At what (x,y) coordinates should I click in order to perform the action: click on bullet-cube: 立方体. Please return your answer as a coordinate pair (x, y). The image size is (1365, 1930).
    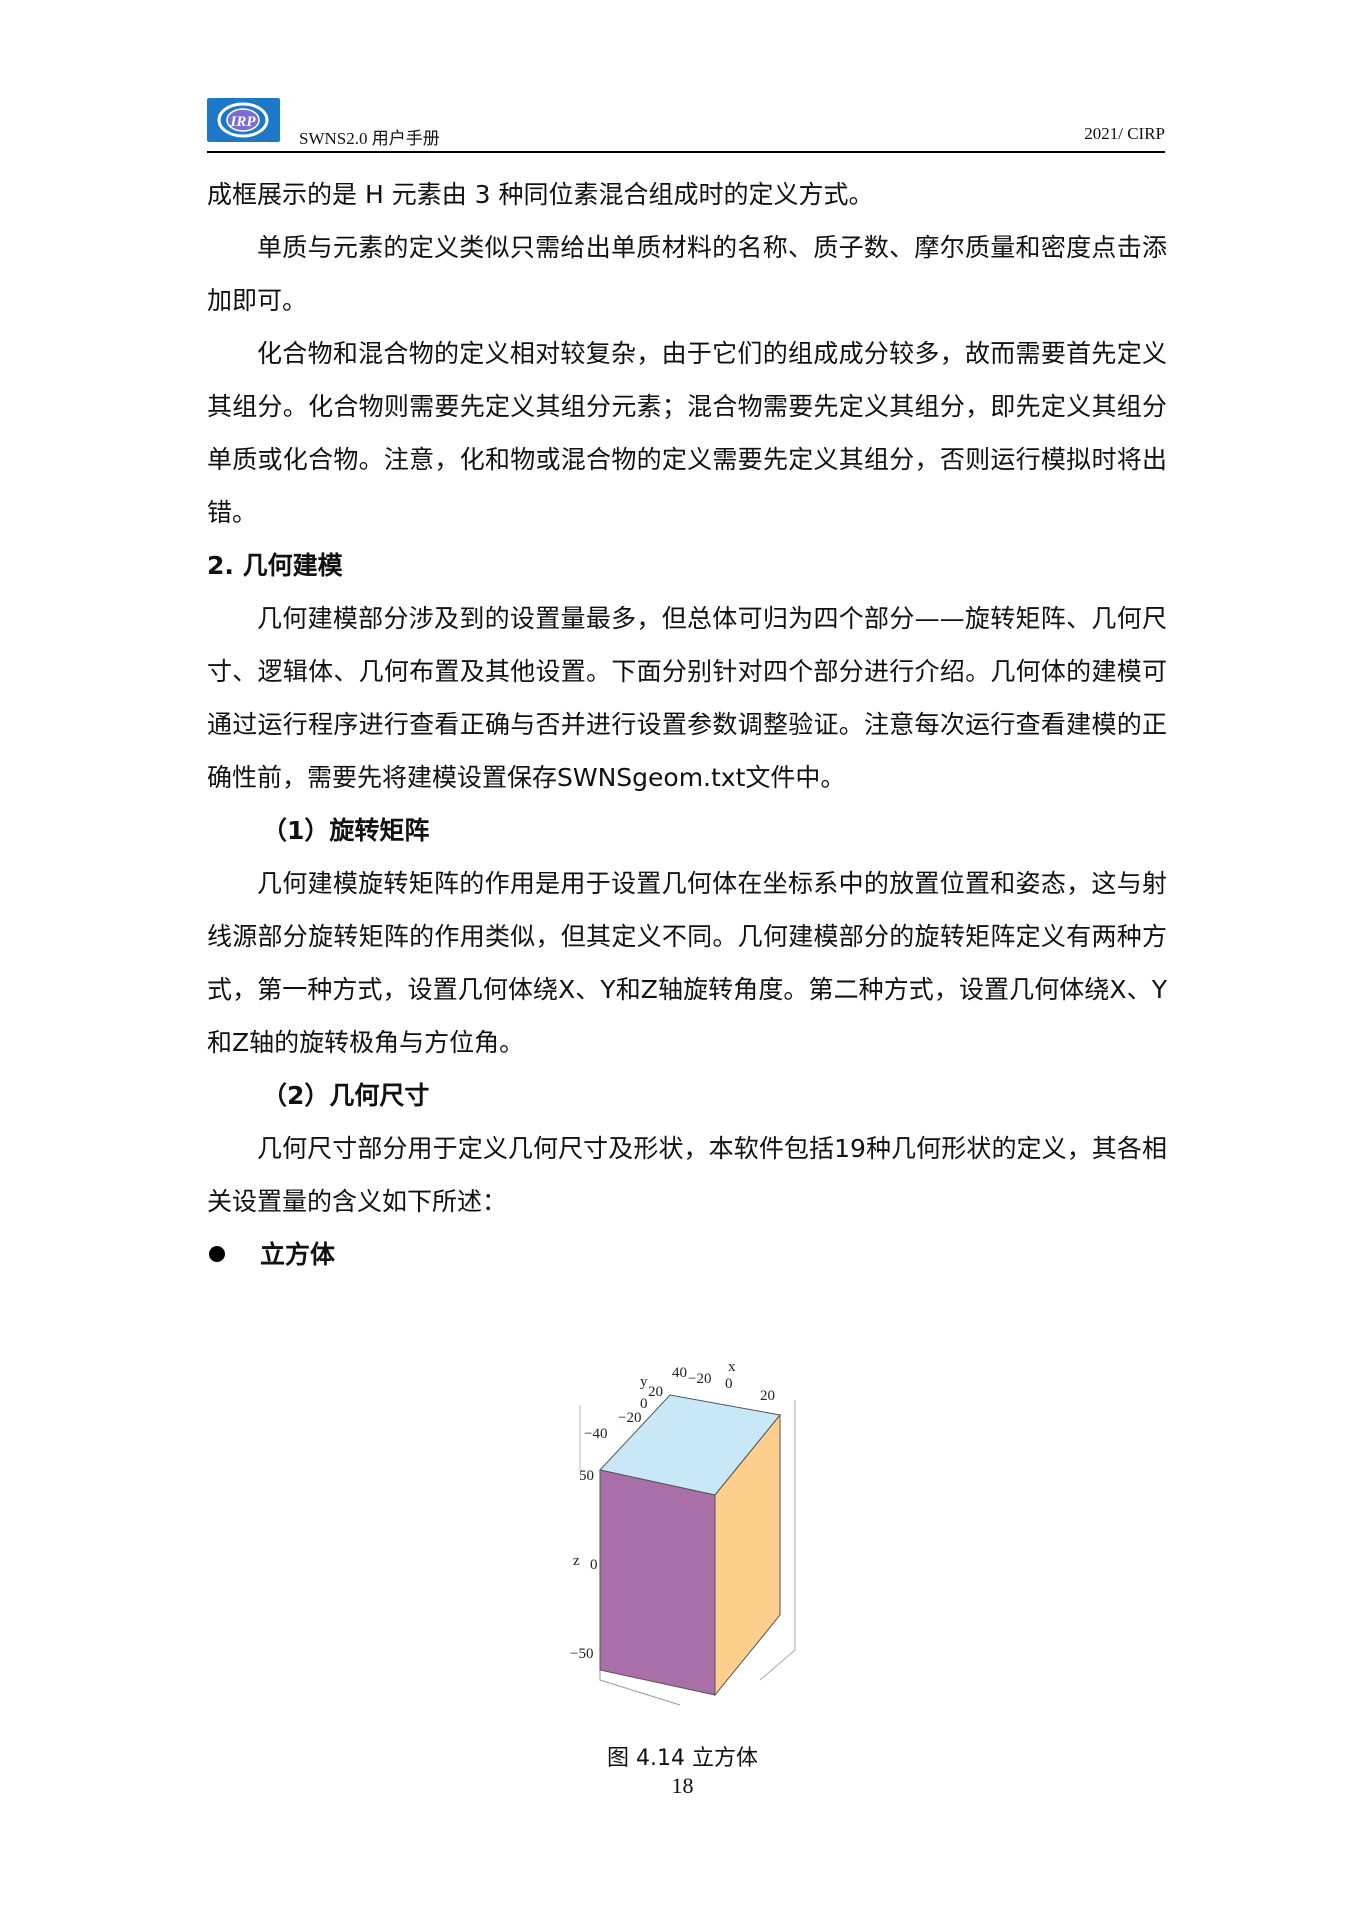
    Looking at the image, I should click on (687, 1254).